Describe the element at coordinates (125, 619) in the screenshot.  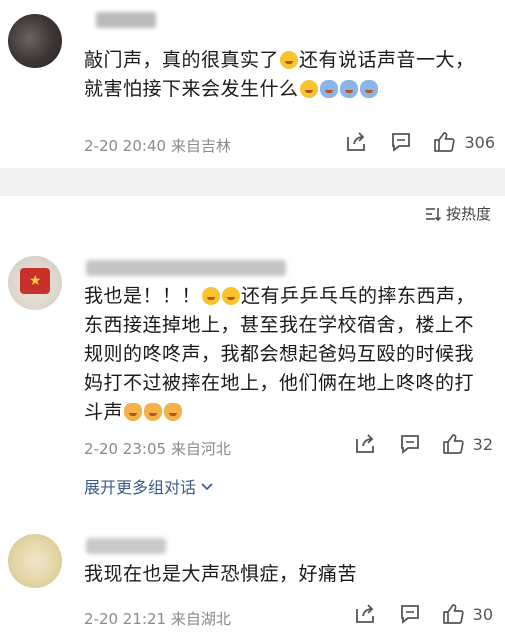
I see `comment-date: 2-20 21:21` at that location.